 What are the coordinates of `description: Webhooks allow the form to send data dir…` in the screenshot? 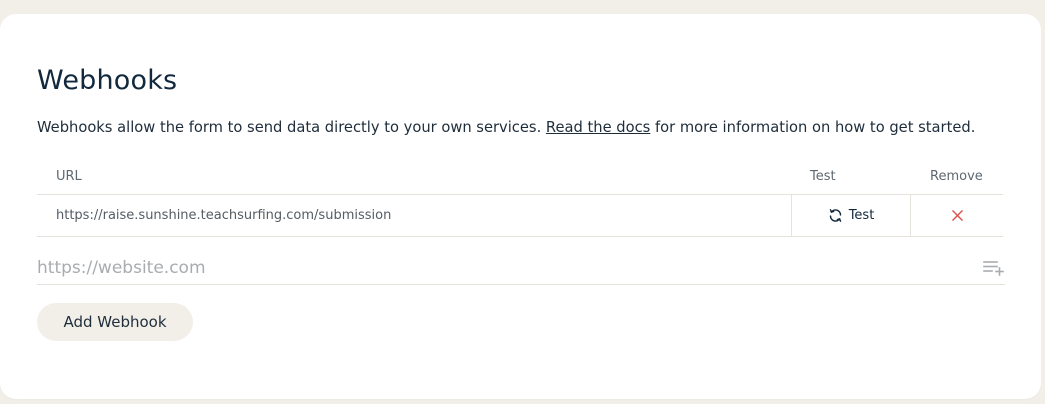 It's located at (506, 128).